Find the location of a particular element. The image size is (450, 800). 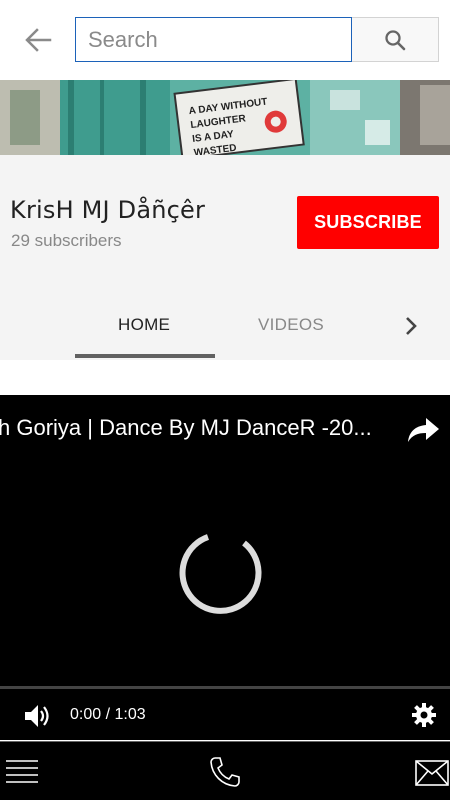

chevron-right-icon is located at coordinates (411, 326).